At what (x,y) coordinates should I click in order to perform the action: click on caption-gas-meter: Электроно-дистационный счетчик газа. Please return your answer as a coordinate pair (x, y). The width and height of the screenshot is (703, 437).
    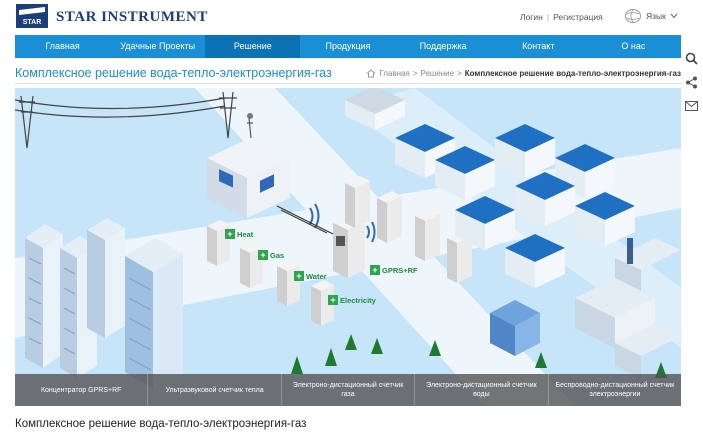
    Looking at the image, I should click on (349, 390).